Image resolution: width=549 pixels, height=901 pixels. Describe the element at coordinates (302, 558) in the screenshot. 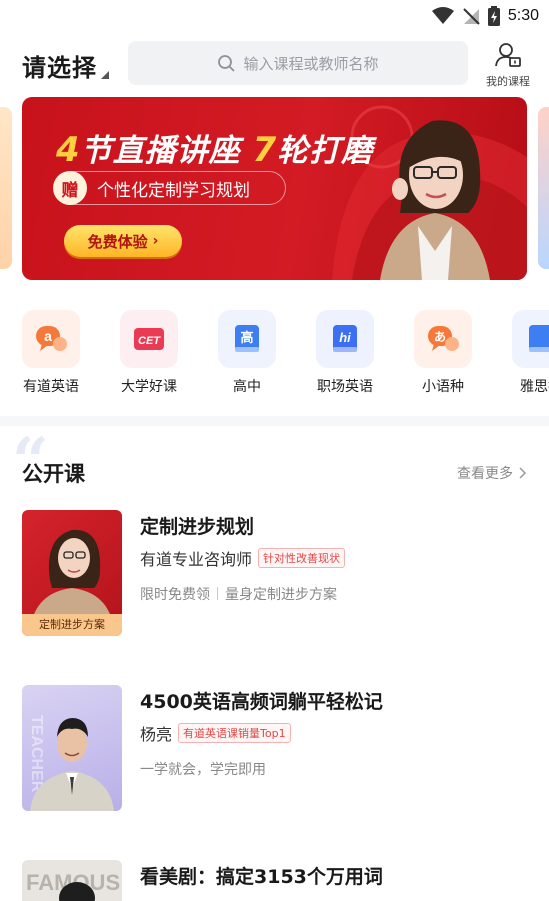

I see `course-tag: 针对性改善现状` at that location.